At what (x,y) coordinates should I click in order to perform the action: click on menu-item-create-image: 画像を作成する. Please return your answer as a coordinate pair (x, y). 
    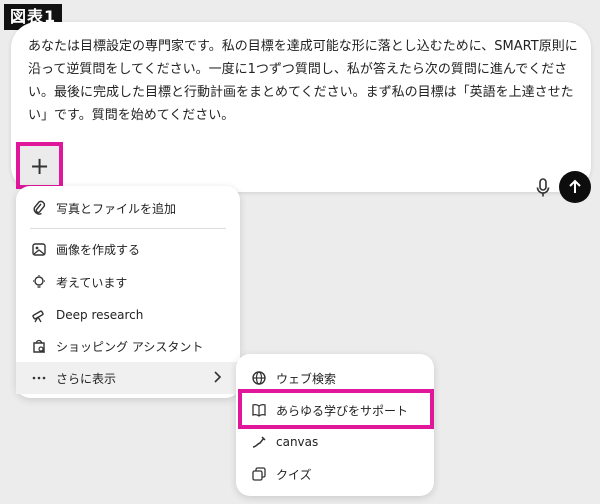
    Looking at the image, I should click on (128, 249).